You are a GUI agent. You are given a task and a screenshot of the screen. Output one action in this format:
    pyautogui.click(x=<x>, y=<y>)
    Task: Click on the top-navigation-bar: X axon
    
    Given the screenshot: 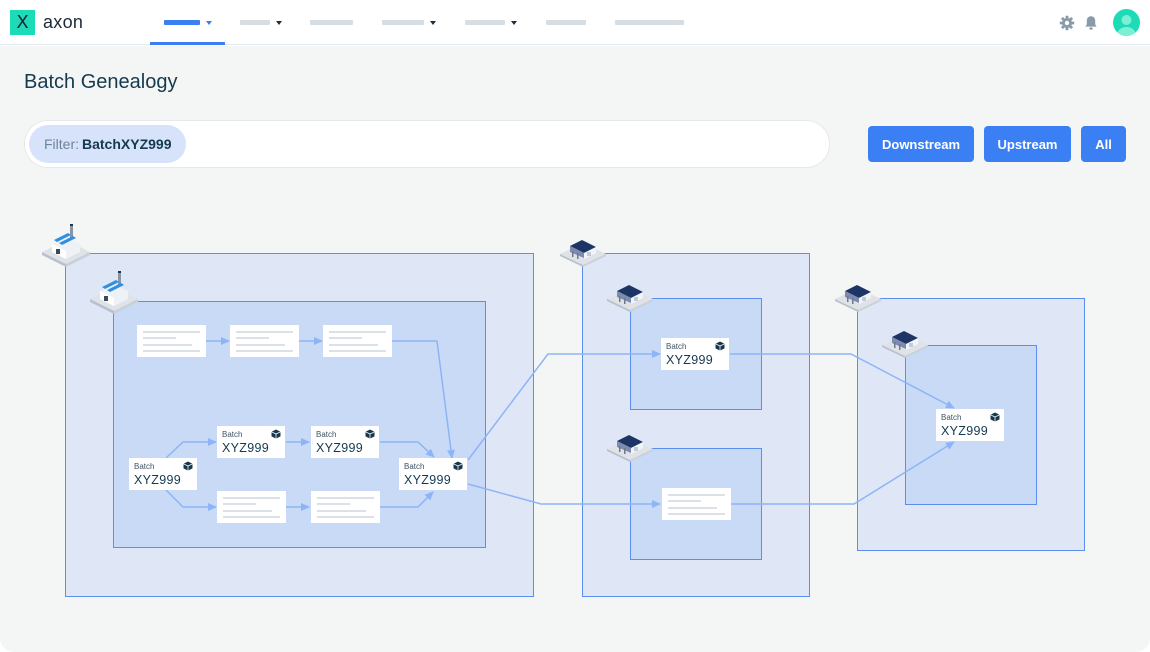 What is the action you would take?
    pyautogui.click(x=575, y=22)
    